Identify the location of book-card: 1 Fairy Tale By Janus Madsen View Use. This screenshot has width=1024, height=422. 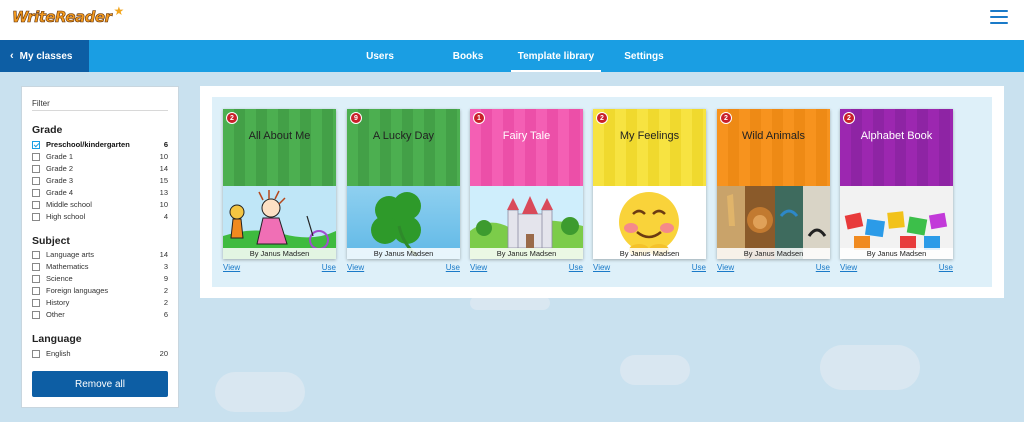
(526, 190).